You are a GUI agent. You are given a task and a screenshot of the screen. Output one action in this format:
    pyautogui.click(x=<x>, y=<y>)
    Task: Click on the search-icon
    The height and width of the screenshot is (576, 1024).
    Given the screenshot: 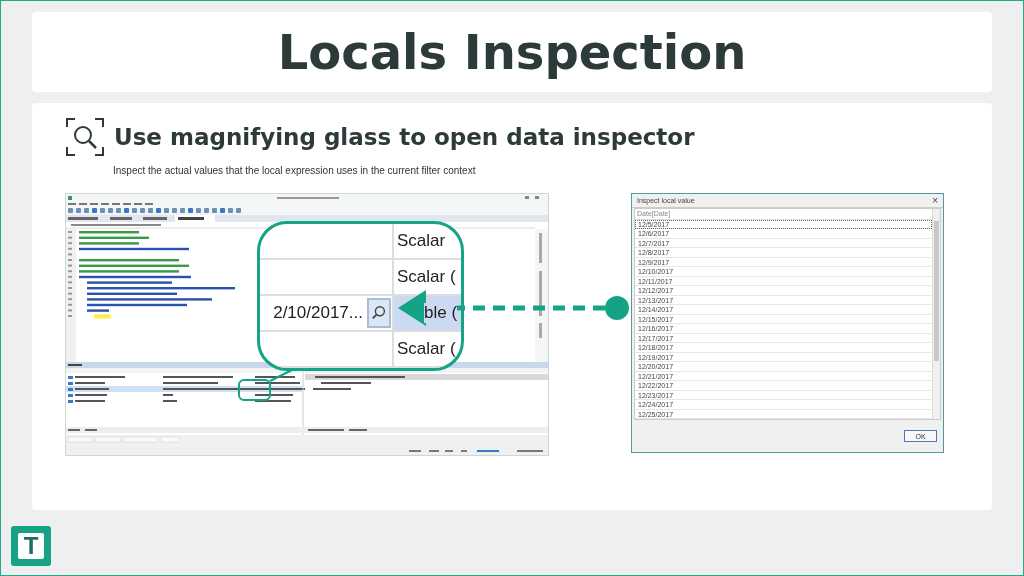 What is the action you would take?
    pyautogui.click(x=379, y=313)
    